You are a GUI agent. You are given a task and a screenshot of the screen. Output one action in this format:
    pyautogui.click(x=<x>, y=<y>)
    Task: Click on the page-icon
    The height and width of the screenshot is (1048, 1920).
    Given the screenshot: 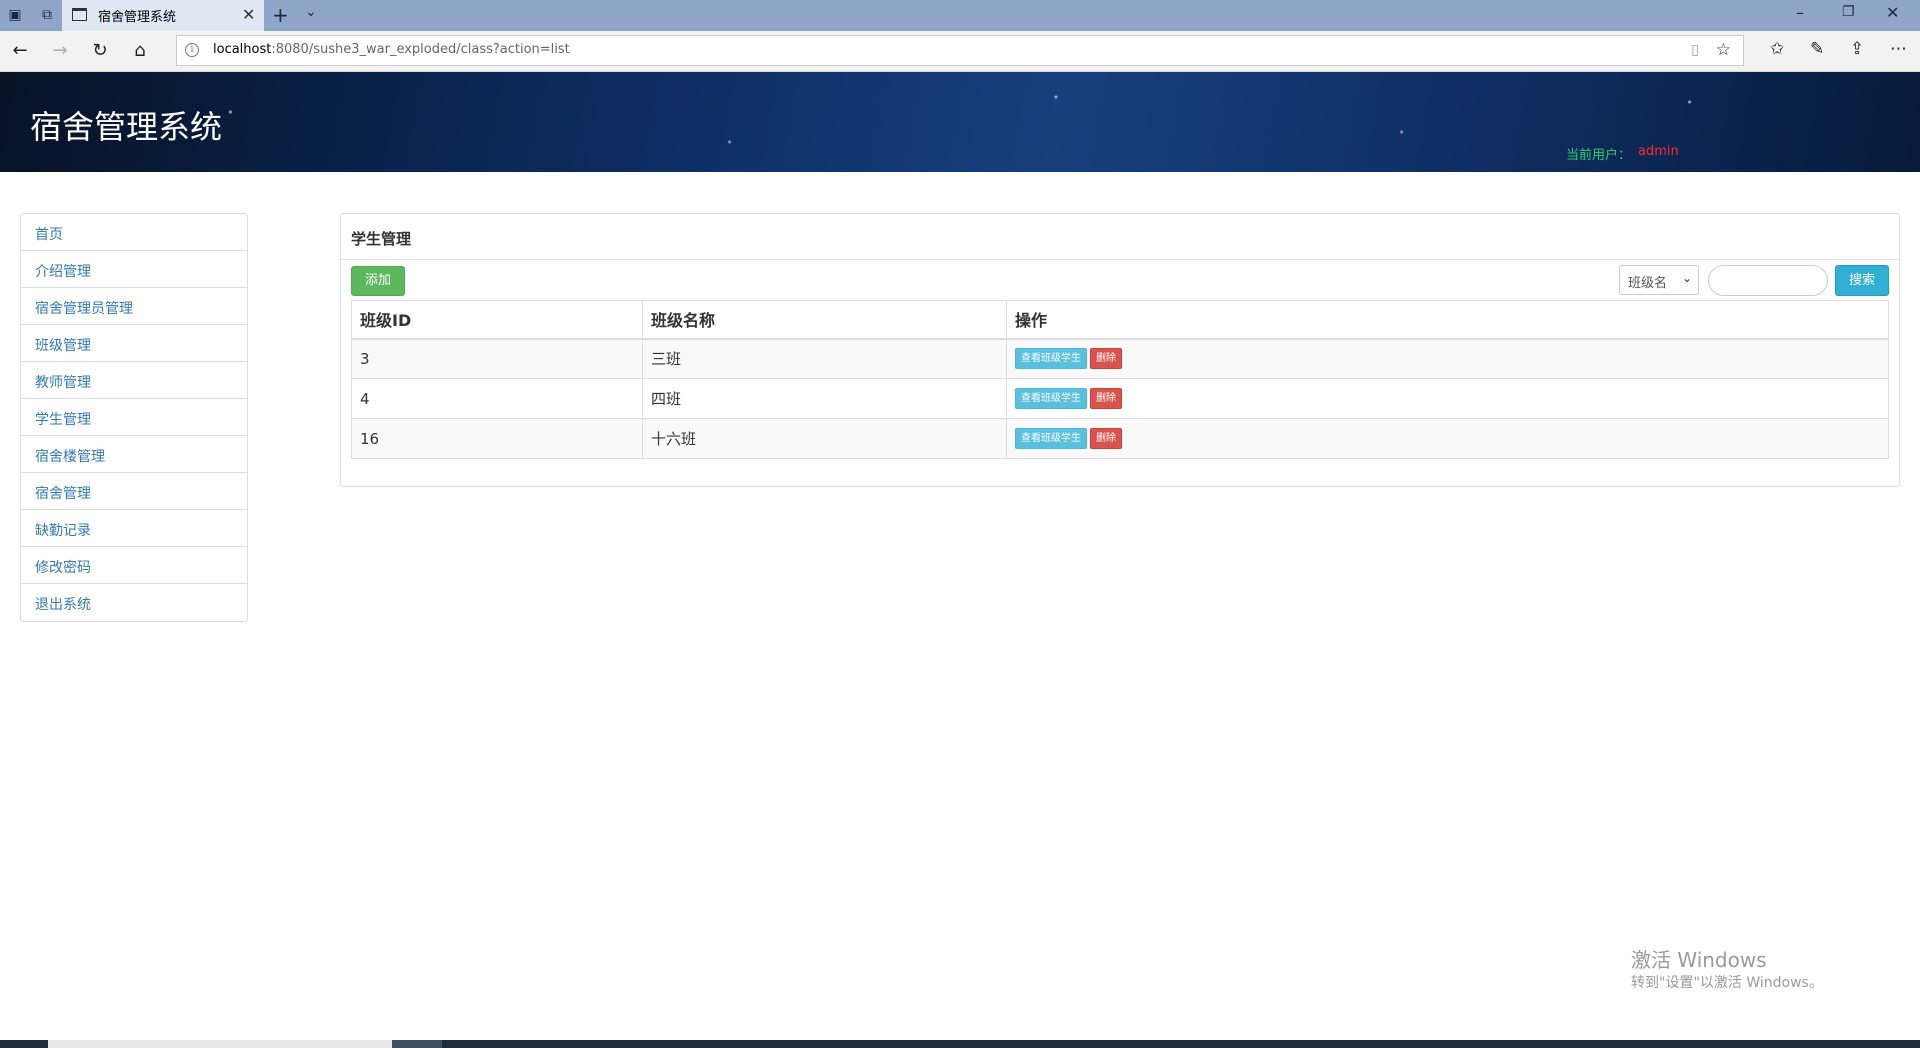 What is the action you would take?
    pyautogui.click(x=79, y=14)
    